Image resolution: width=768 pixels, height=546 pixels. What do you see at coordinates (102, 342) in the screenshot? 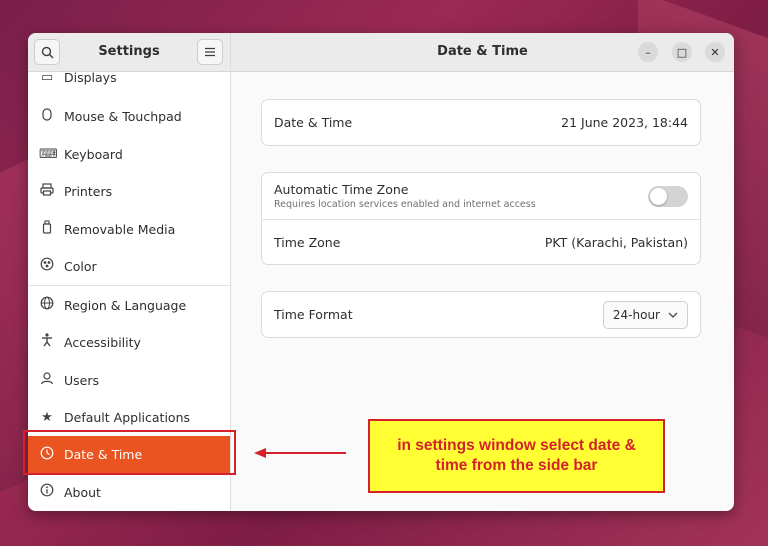
I see `sidebar-item-label: Accessibility` at bounding box center [102, 342].